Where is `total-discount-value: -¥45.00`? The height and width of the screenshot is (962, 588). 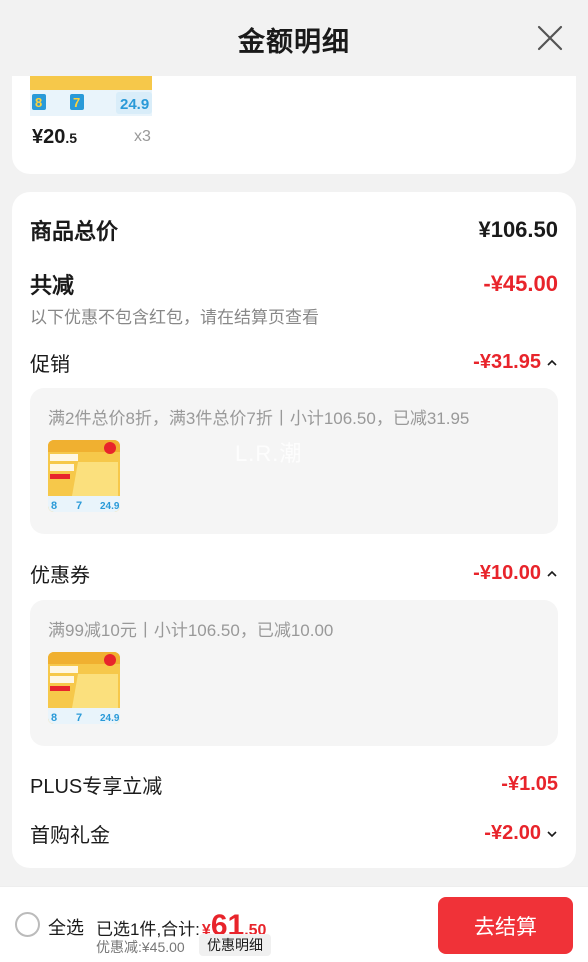
total-discount-value: -¥45.00 is located at coordinates (520, 283).